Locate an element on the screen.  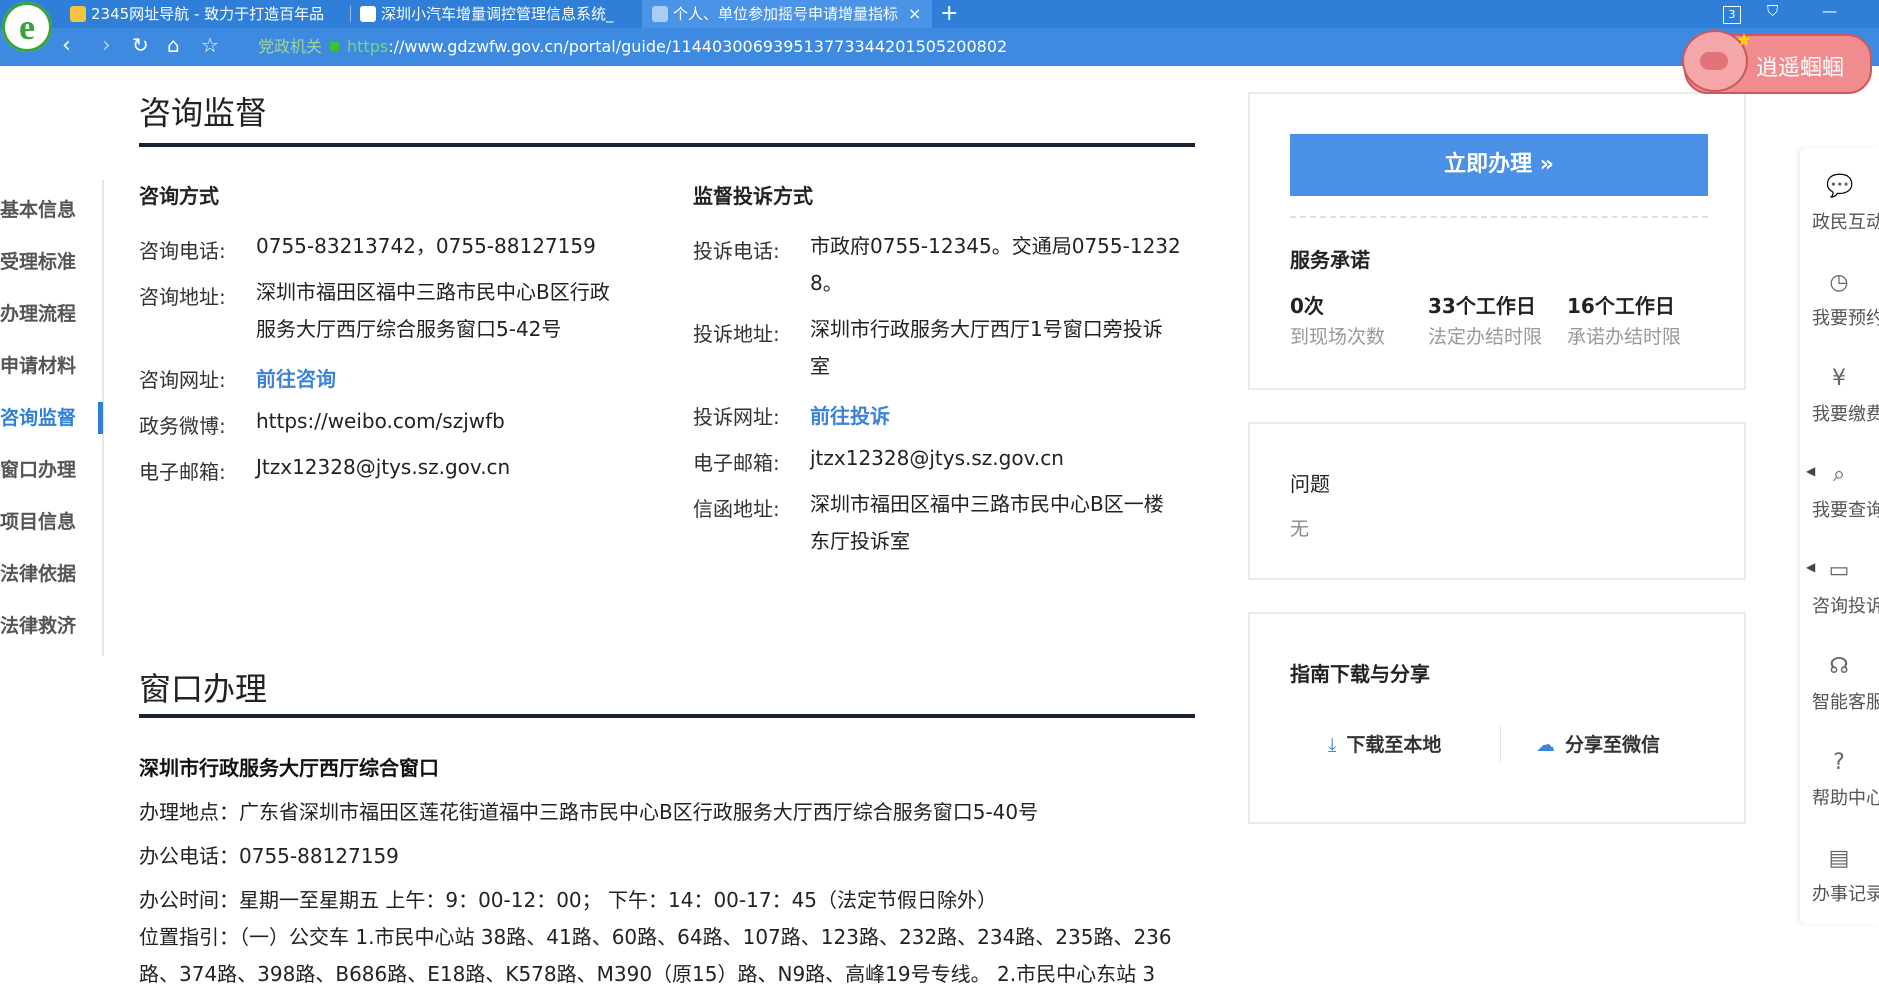
help-icon: ? is located at coordinates (1839, 762).